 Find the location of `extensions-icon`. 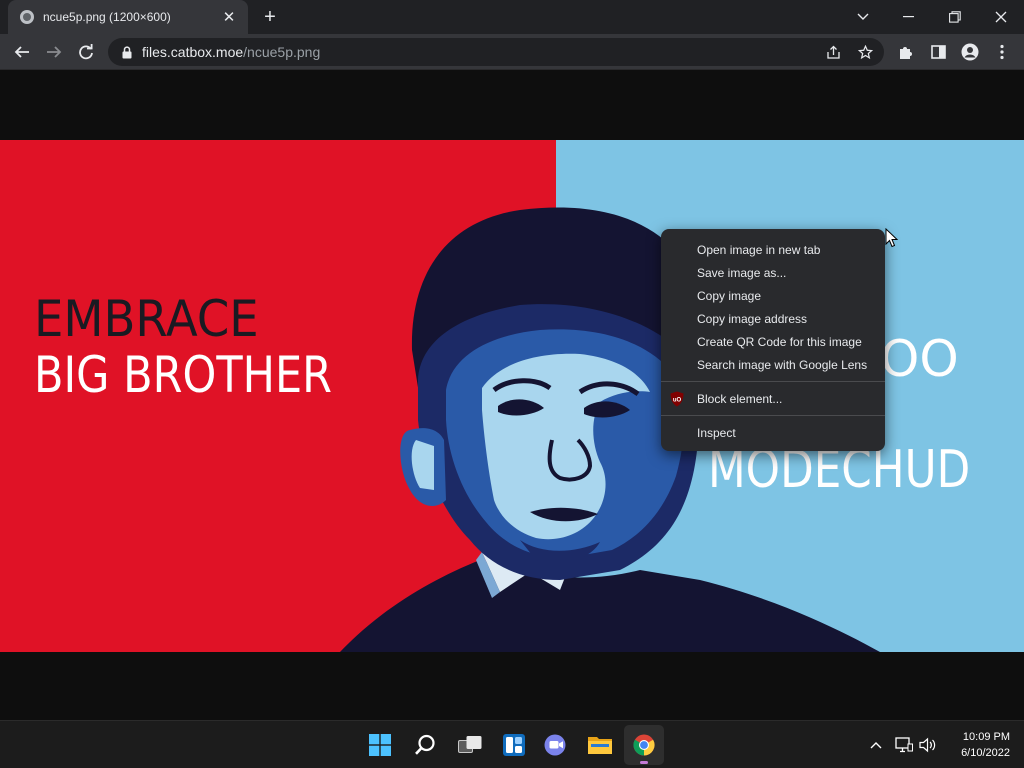

extensions-icon is located at coordinates (906, 53).